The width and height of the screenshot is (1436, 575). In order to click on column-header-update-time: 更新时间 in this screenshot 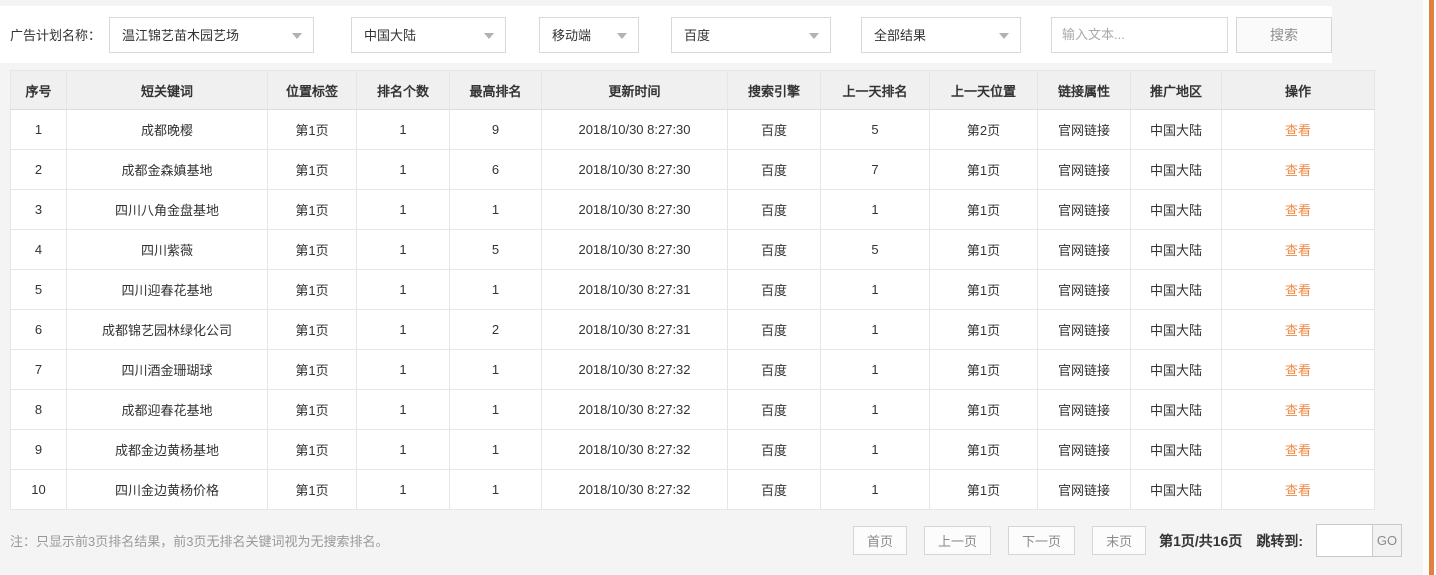, I will do `click(634, 90)`.